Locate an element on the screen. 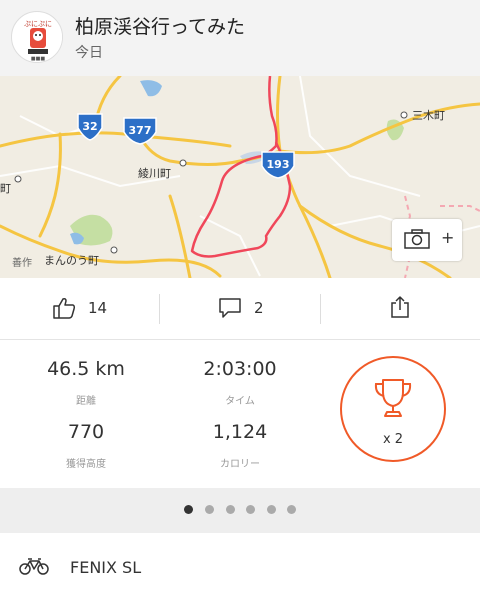 This screenshot has height=601, width=480. athlete-avatar: ぷにぷに ■■■ is located at coordinates (37, 37).